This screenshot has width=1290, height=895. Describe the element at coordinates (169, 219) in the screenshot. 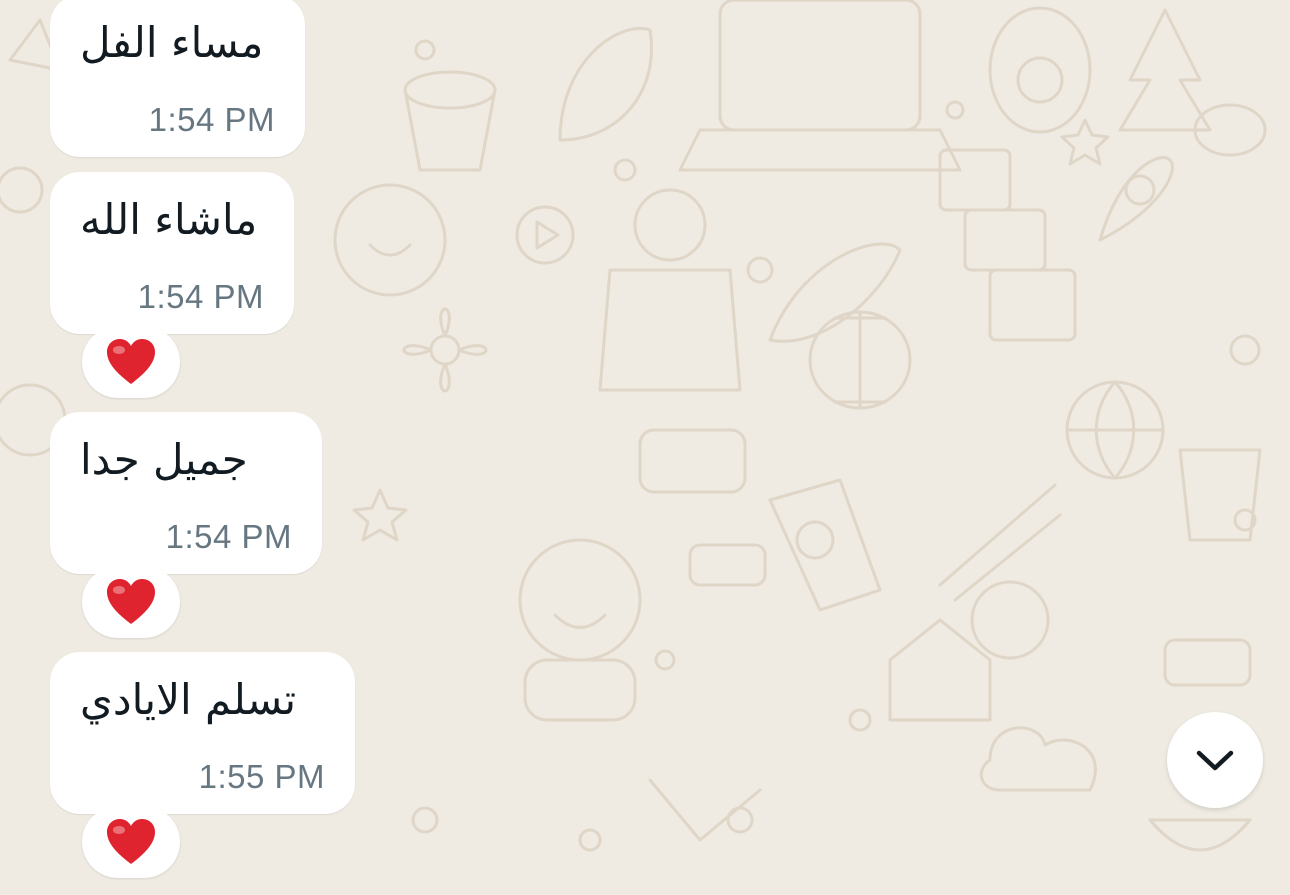

I see `message-text: ماشاء الله` at that location.